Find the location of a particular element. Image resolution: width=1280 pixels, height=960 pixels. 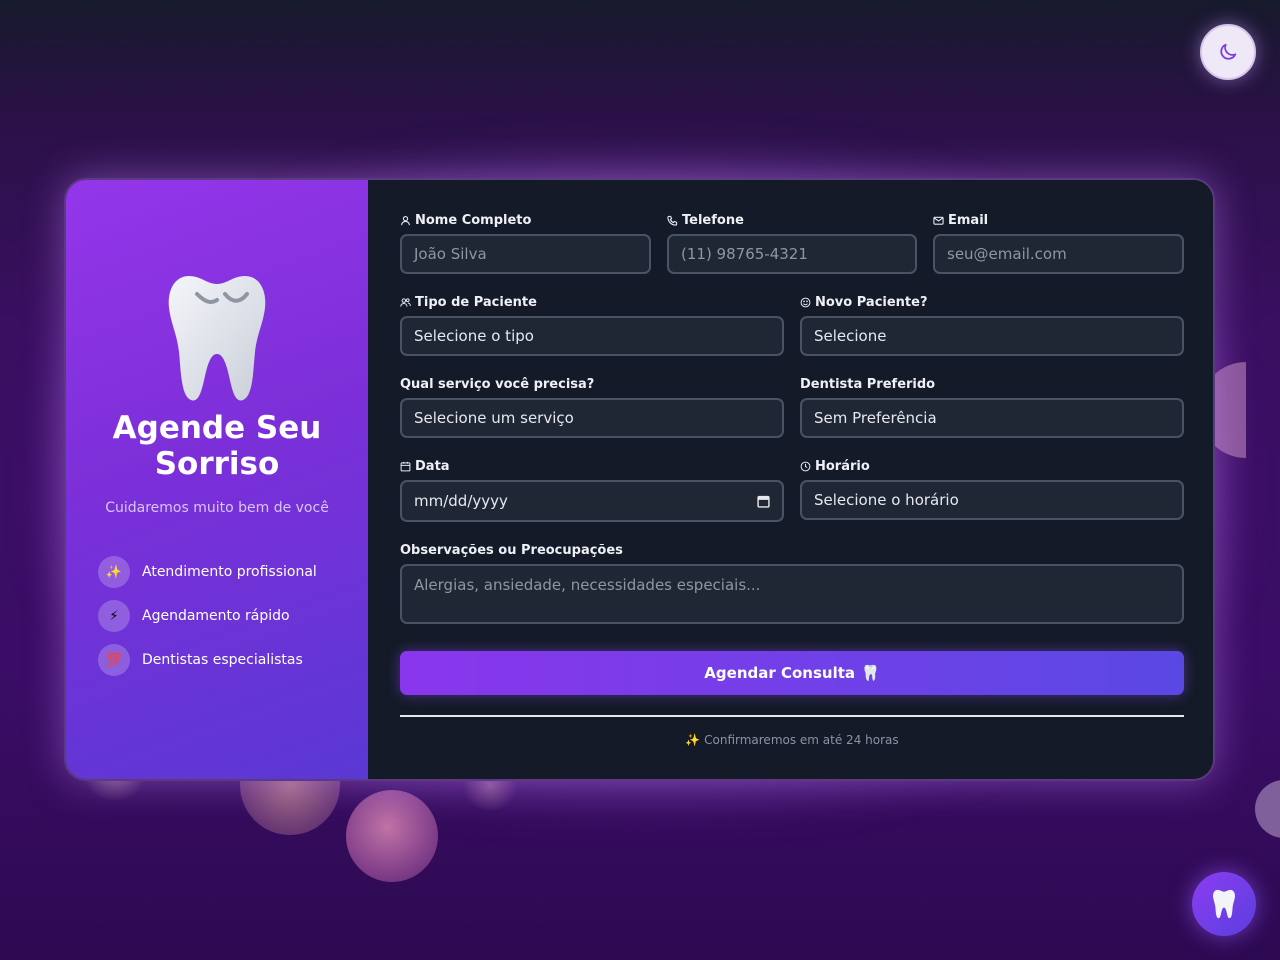

patient-type-label: Tipo de Paciente is located at coordinates (468, 302).